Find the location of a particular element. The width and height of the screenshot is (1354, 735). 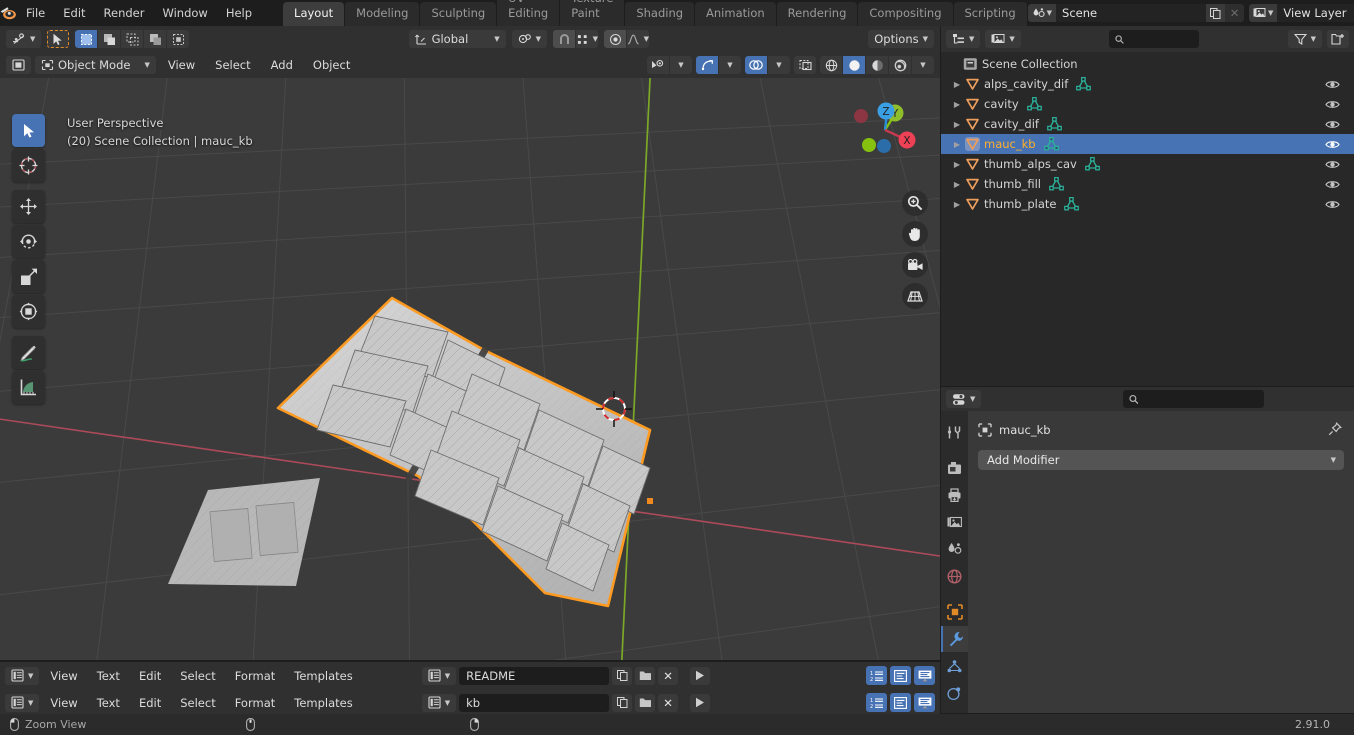

active-tool-select-box-icon is located at coordinates (58, 39).